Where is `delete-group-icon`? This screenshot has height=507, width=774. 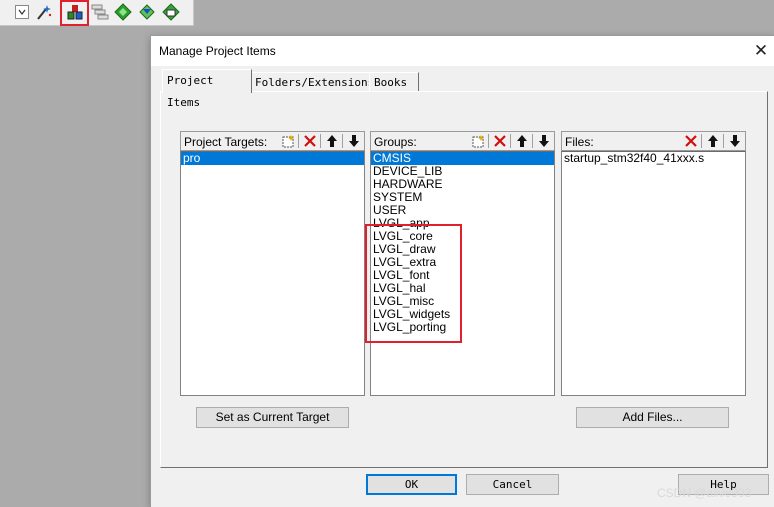 delete-group-icon is located at coordinates (499, 141).